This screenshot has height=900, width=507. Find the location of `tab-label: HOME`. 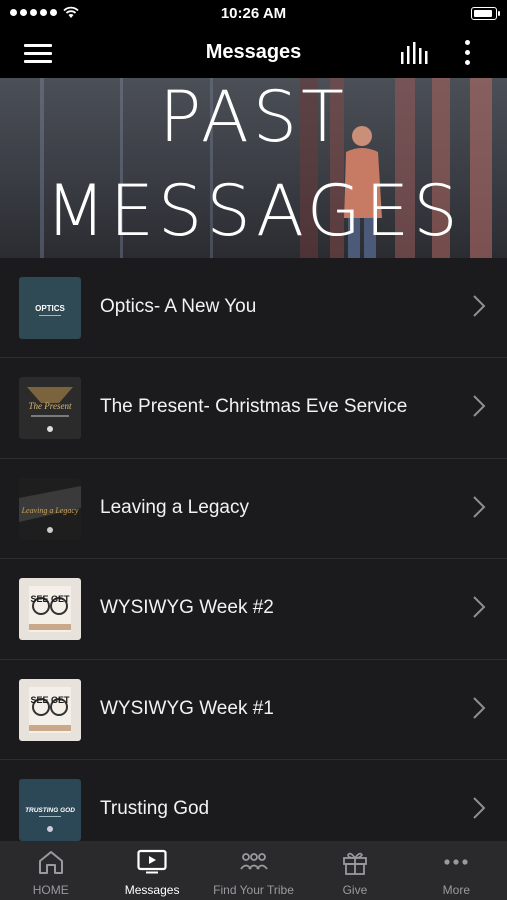

tab-label: HOME is located at coordinates (50, 890).